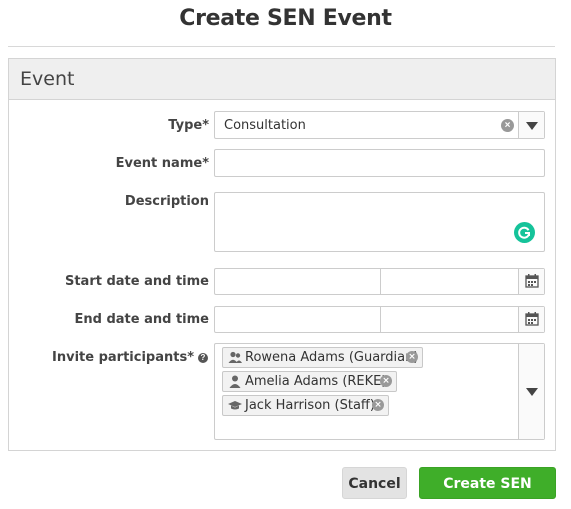 The width and height of the screenshot is (571, 509). Describe the element at coordinates (316, 381) in the screenshot. I see `participant-name: Amelia Adams (REKE)` at that location.